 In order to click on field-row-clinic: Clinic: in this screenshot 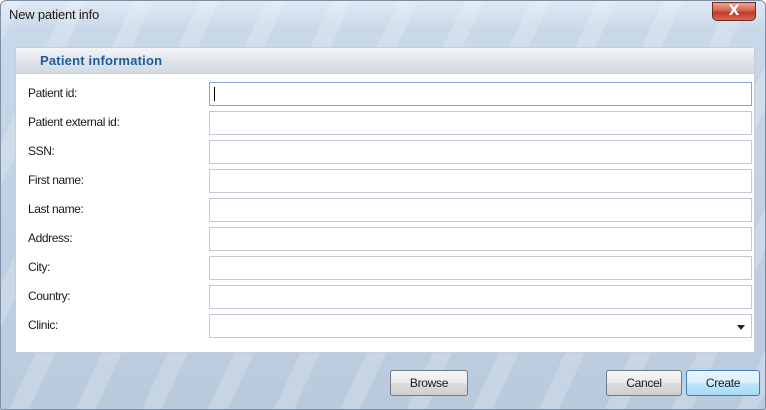, I will do `click(385, 325)`.